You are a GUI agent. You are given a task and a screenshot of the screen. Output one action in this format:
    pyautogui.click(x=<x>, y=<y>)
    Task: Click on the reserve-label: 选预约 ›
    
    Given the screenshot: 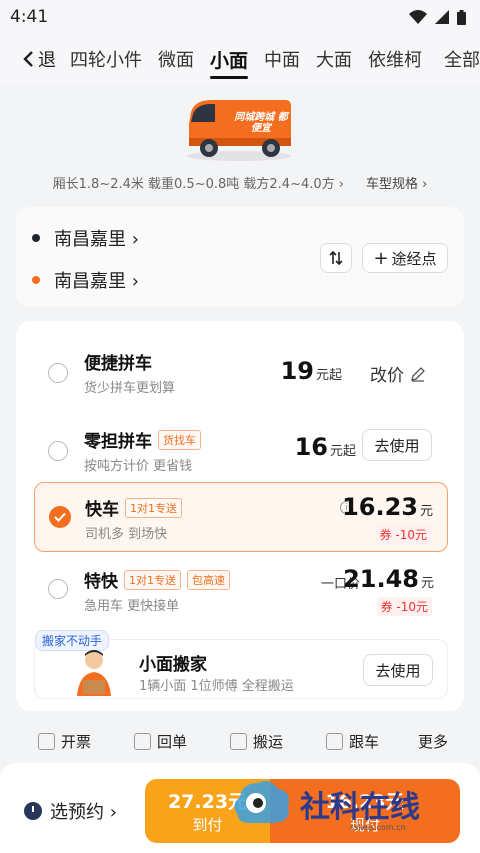 What is the action you would take?
    pyautogui.click(x=83, y=812)
    